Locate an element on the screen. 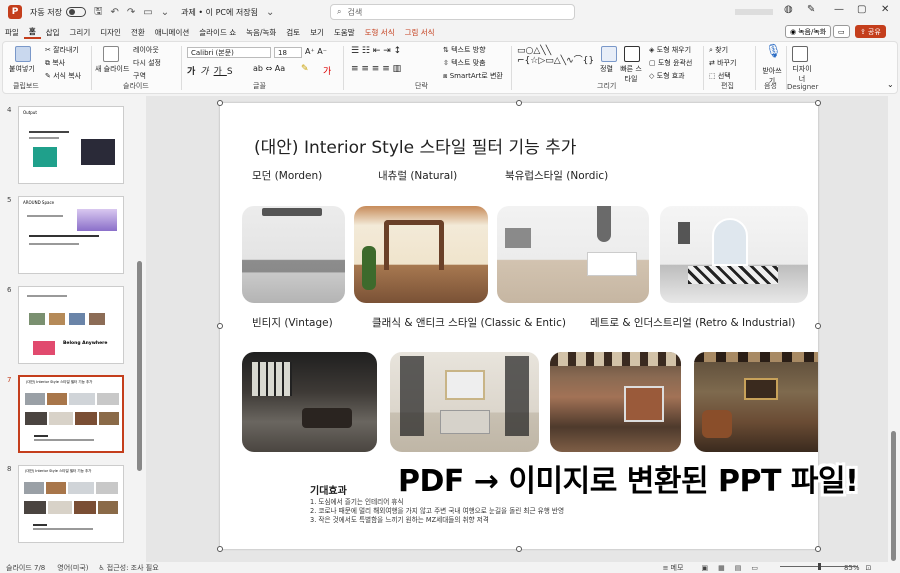 The image size is (900, 573). slideshow-view-icon: ▭ is located at coordinates (754, 568).